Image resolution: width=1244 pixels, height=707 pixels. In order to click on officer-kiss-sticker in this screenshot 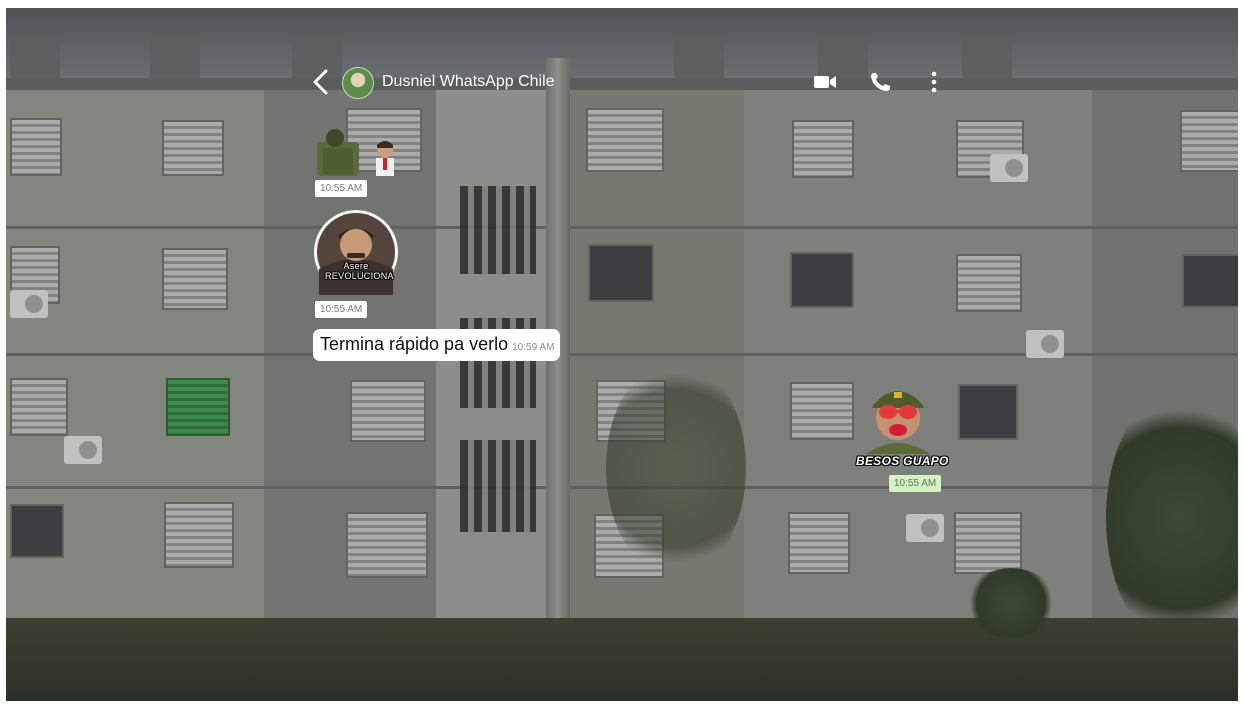, I will do `click(898, 422)`.